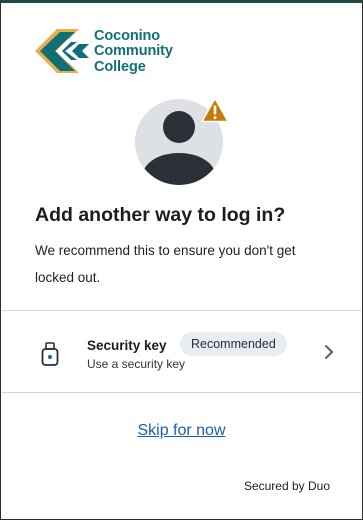 This screenshot has width=363, height=520. What do you see at coordinates (50, 354) in the screenshot?
I see `security-key-icon` at bounding box center [50, 354].